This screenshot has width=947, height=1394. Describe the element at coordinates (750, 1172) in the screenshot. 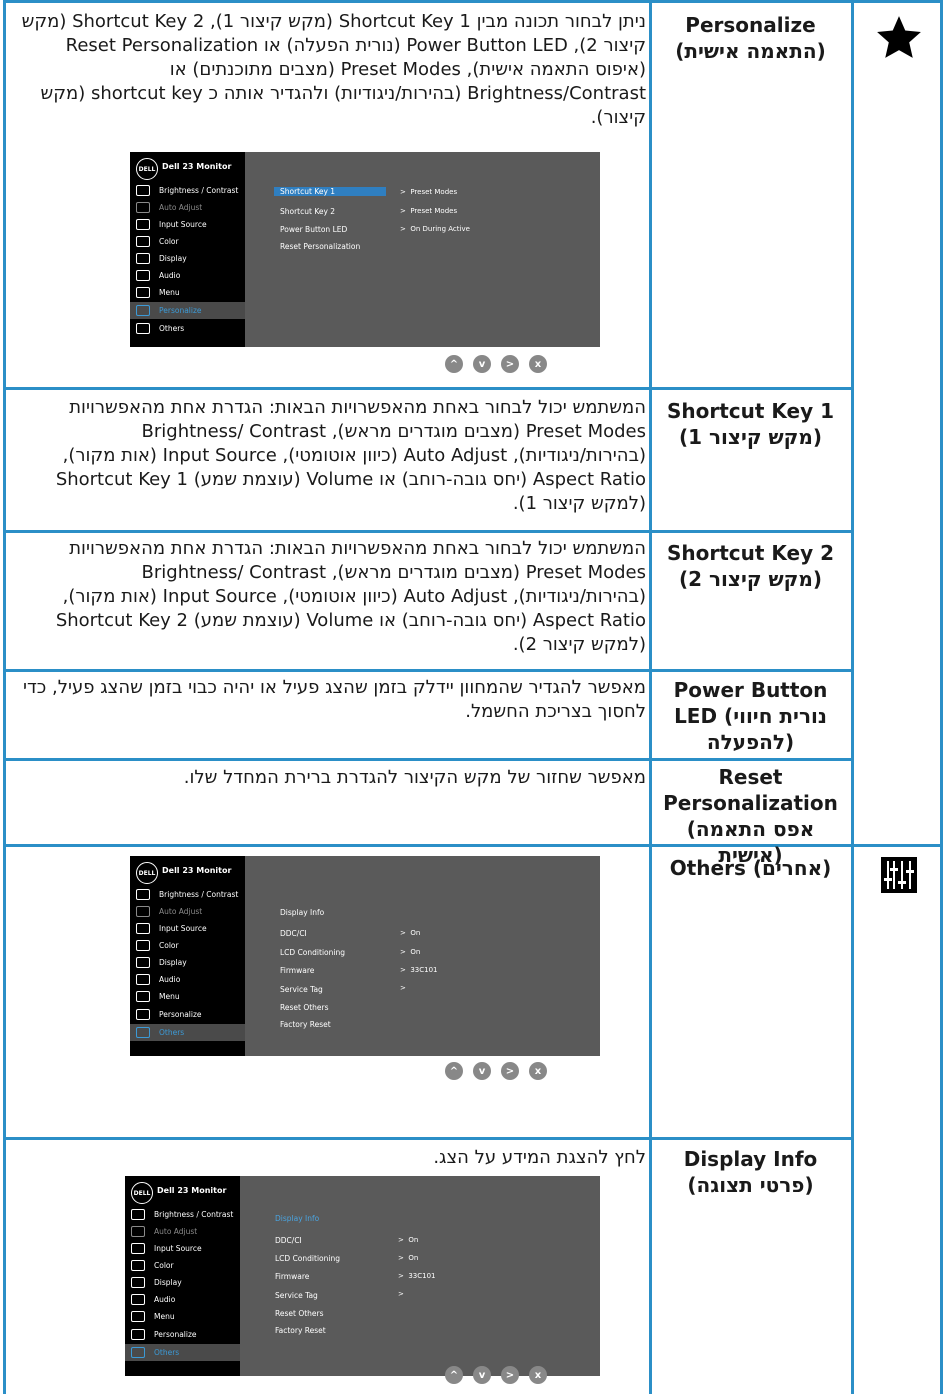

I see `term-display-info: Display Info (פרטי תצוגה)` at that location.